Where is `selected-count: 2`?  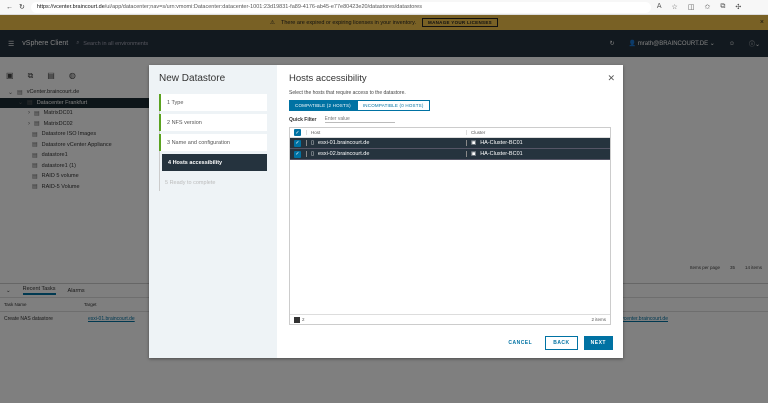
selected-count: 2 is located at coordinates (299, 319).